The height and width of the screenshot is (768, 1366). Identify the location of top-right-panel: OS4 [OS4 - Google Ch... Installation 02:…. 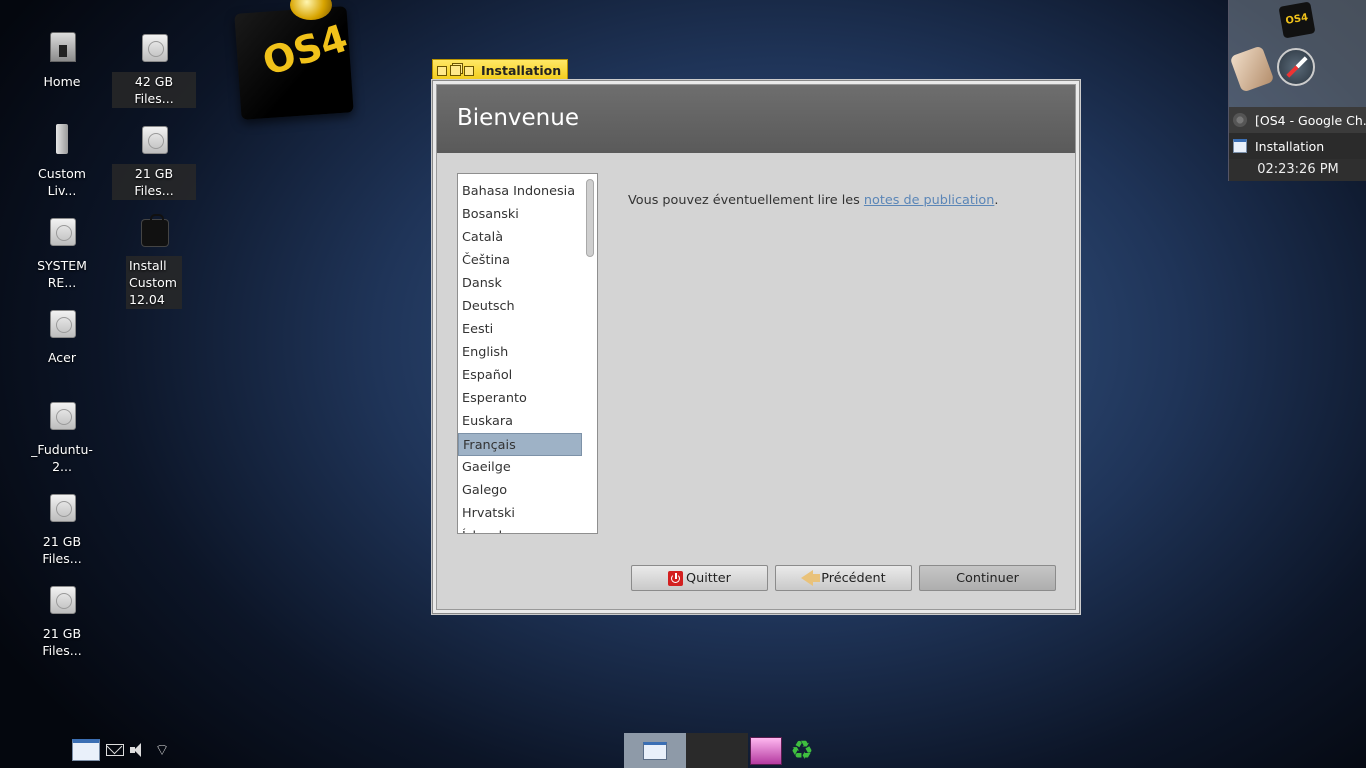
(1297, 90).